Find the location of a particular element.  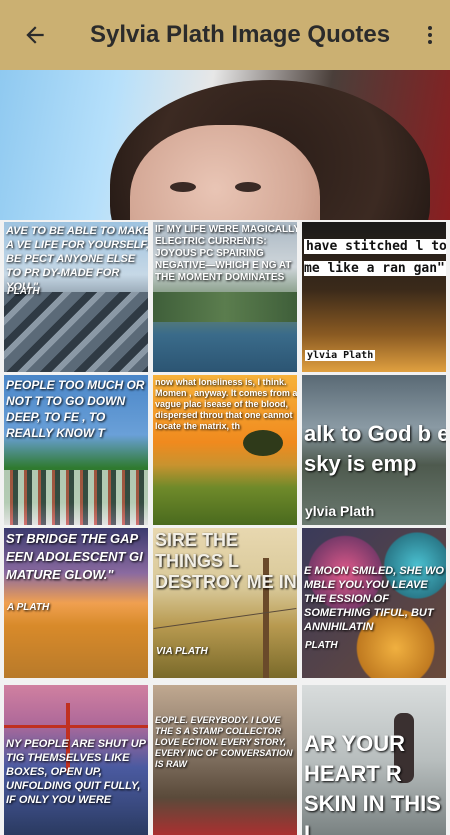

more-options-button is located at coordinates (430, 35).